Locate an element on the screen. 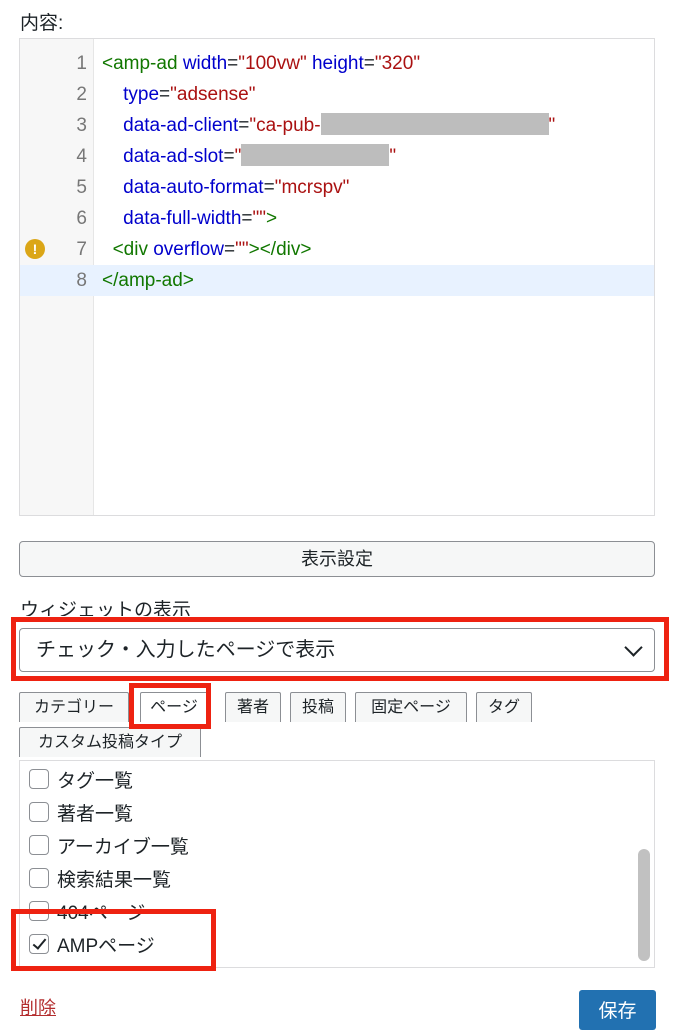 The width and height of the screenshot is (681, 1034). code-line: 1 <amp-ad width="100vw" height="320" is located at coordinates (337, 63).